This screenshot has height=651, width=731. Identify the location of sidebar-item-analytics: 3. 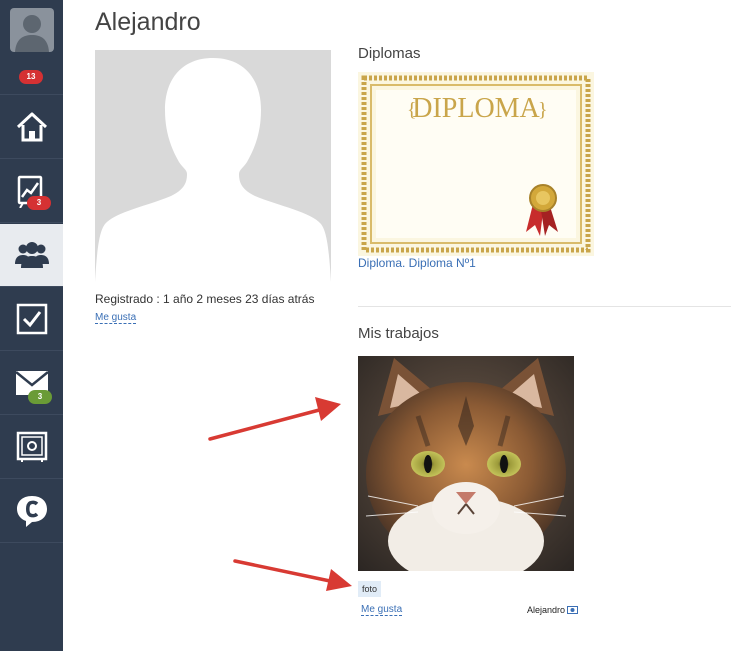
(31, 191).